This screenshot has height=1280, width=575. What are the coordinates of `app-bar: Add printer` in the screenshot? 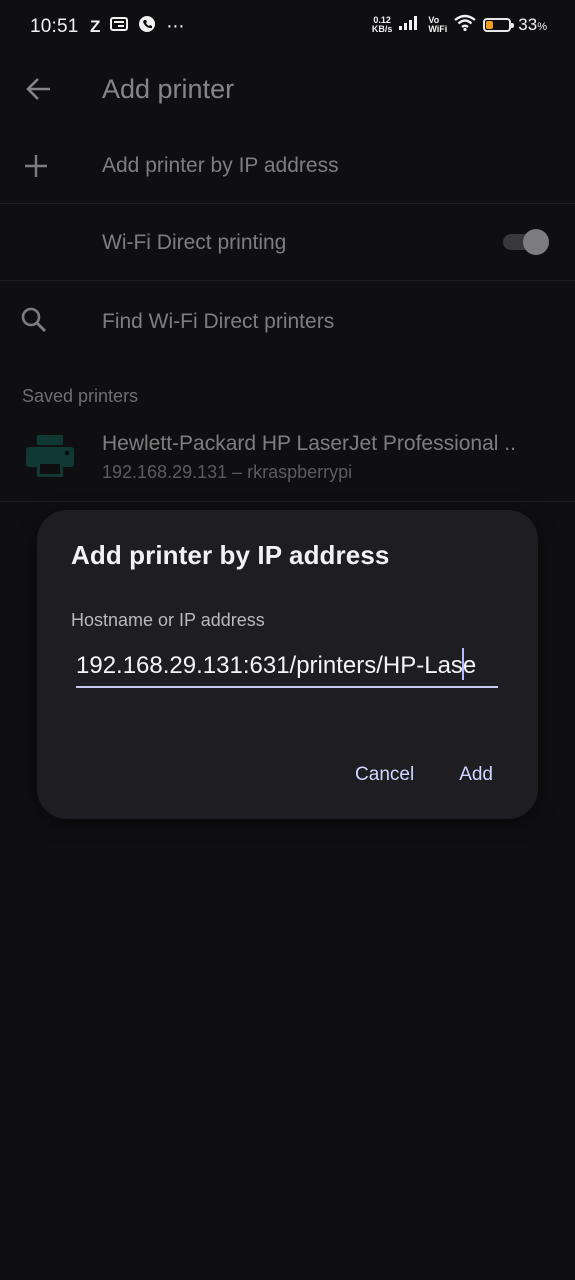 It's located at (287, 90).